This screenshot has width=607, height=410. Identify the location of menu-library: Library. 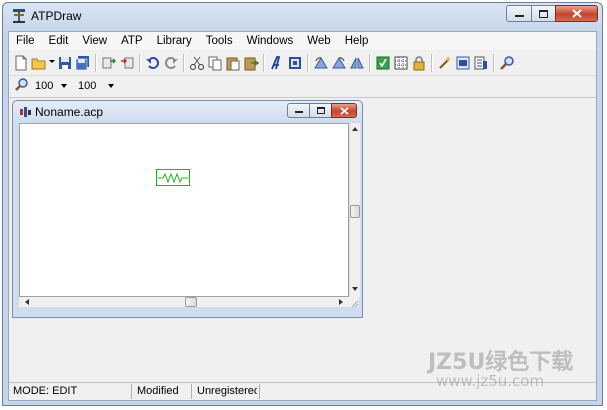
(174, 41).